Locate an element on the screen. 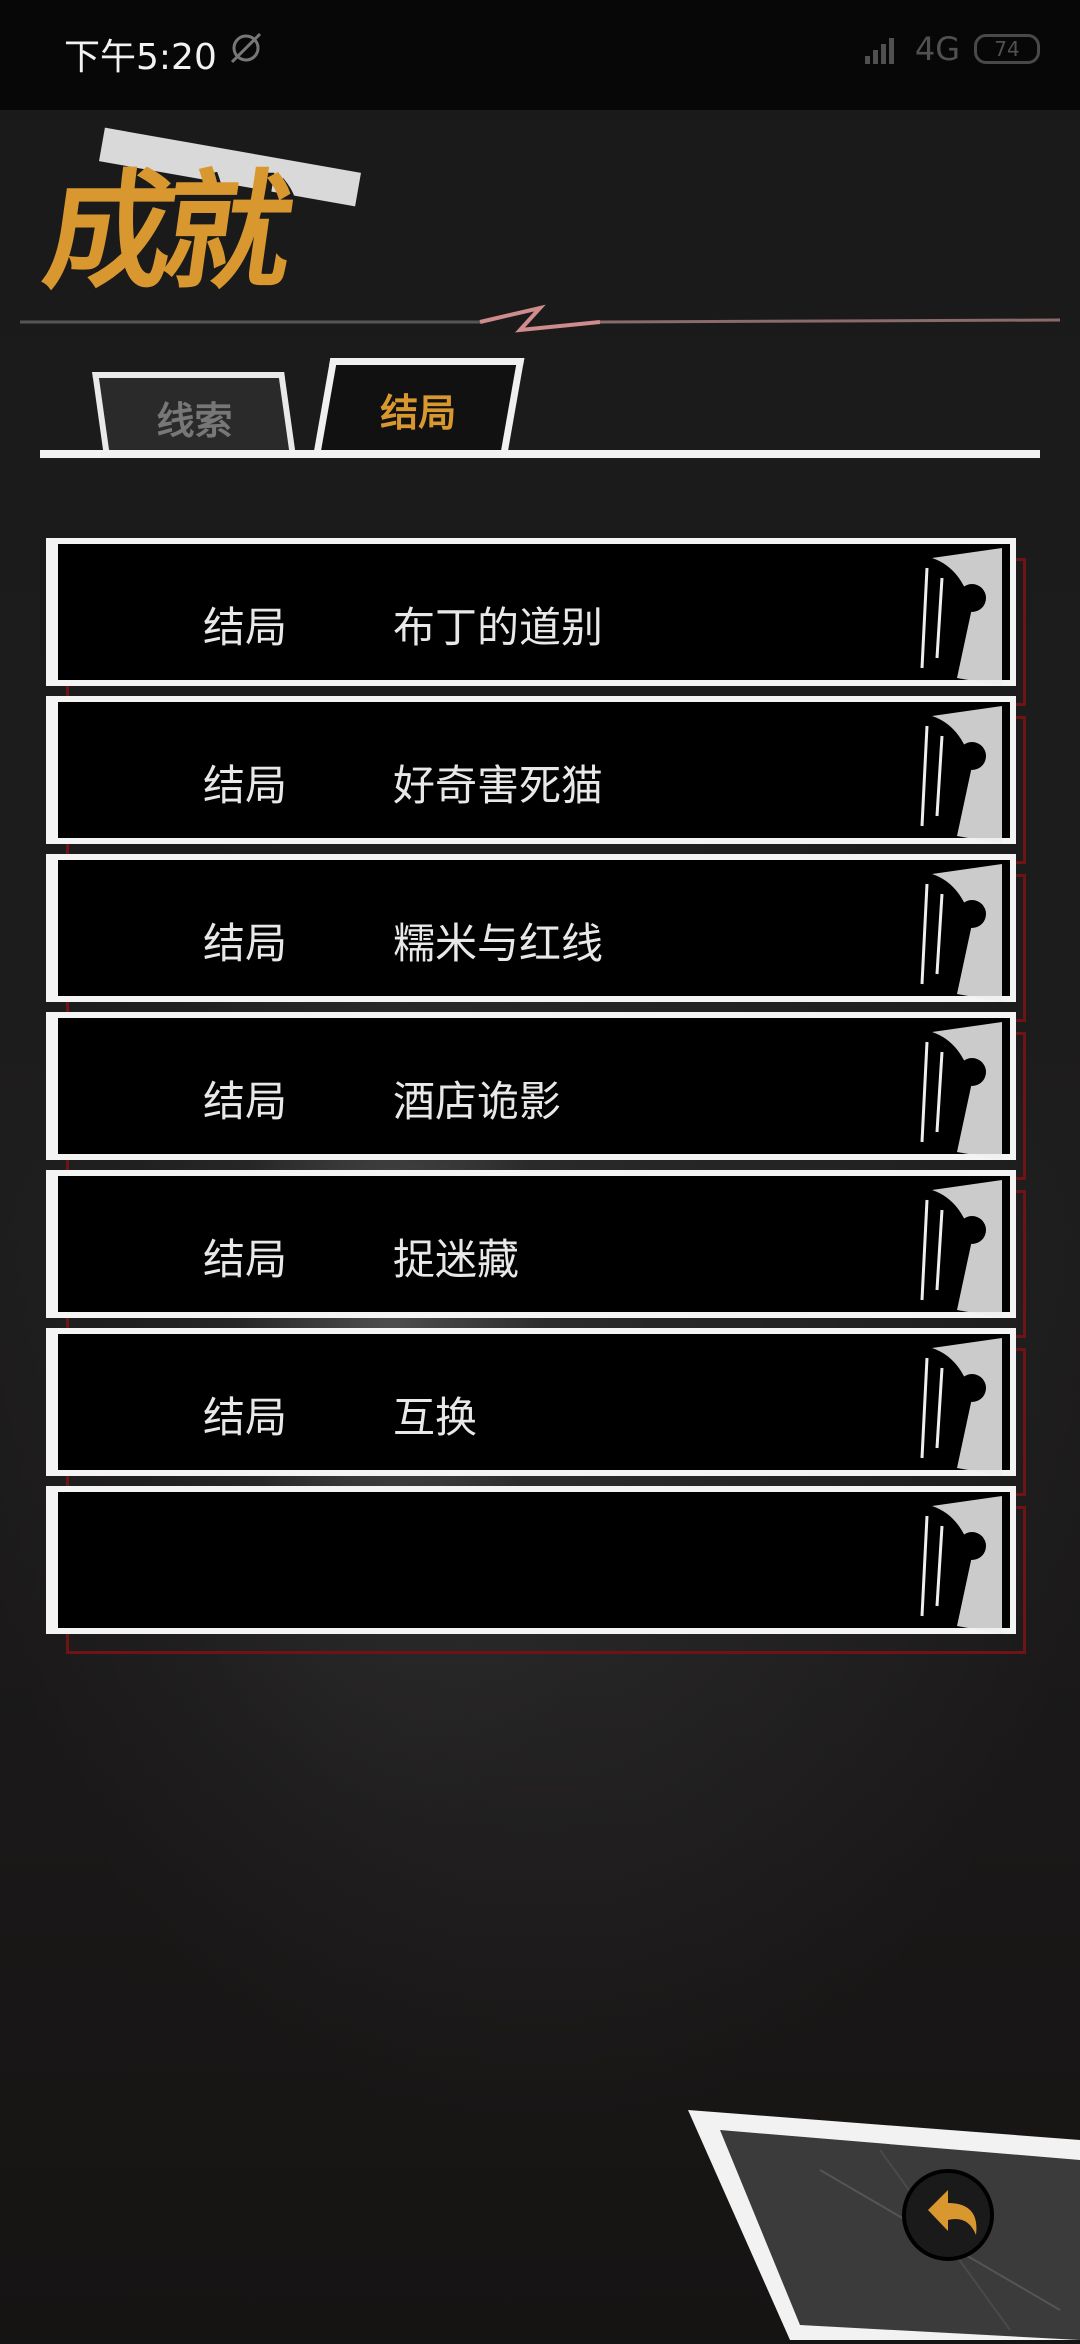  ending-card: 结局 好奇害死猫 is located at coordinates (536, 780).